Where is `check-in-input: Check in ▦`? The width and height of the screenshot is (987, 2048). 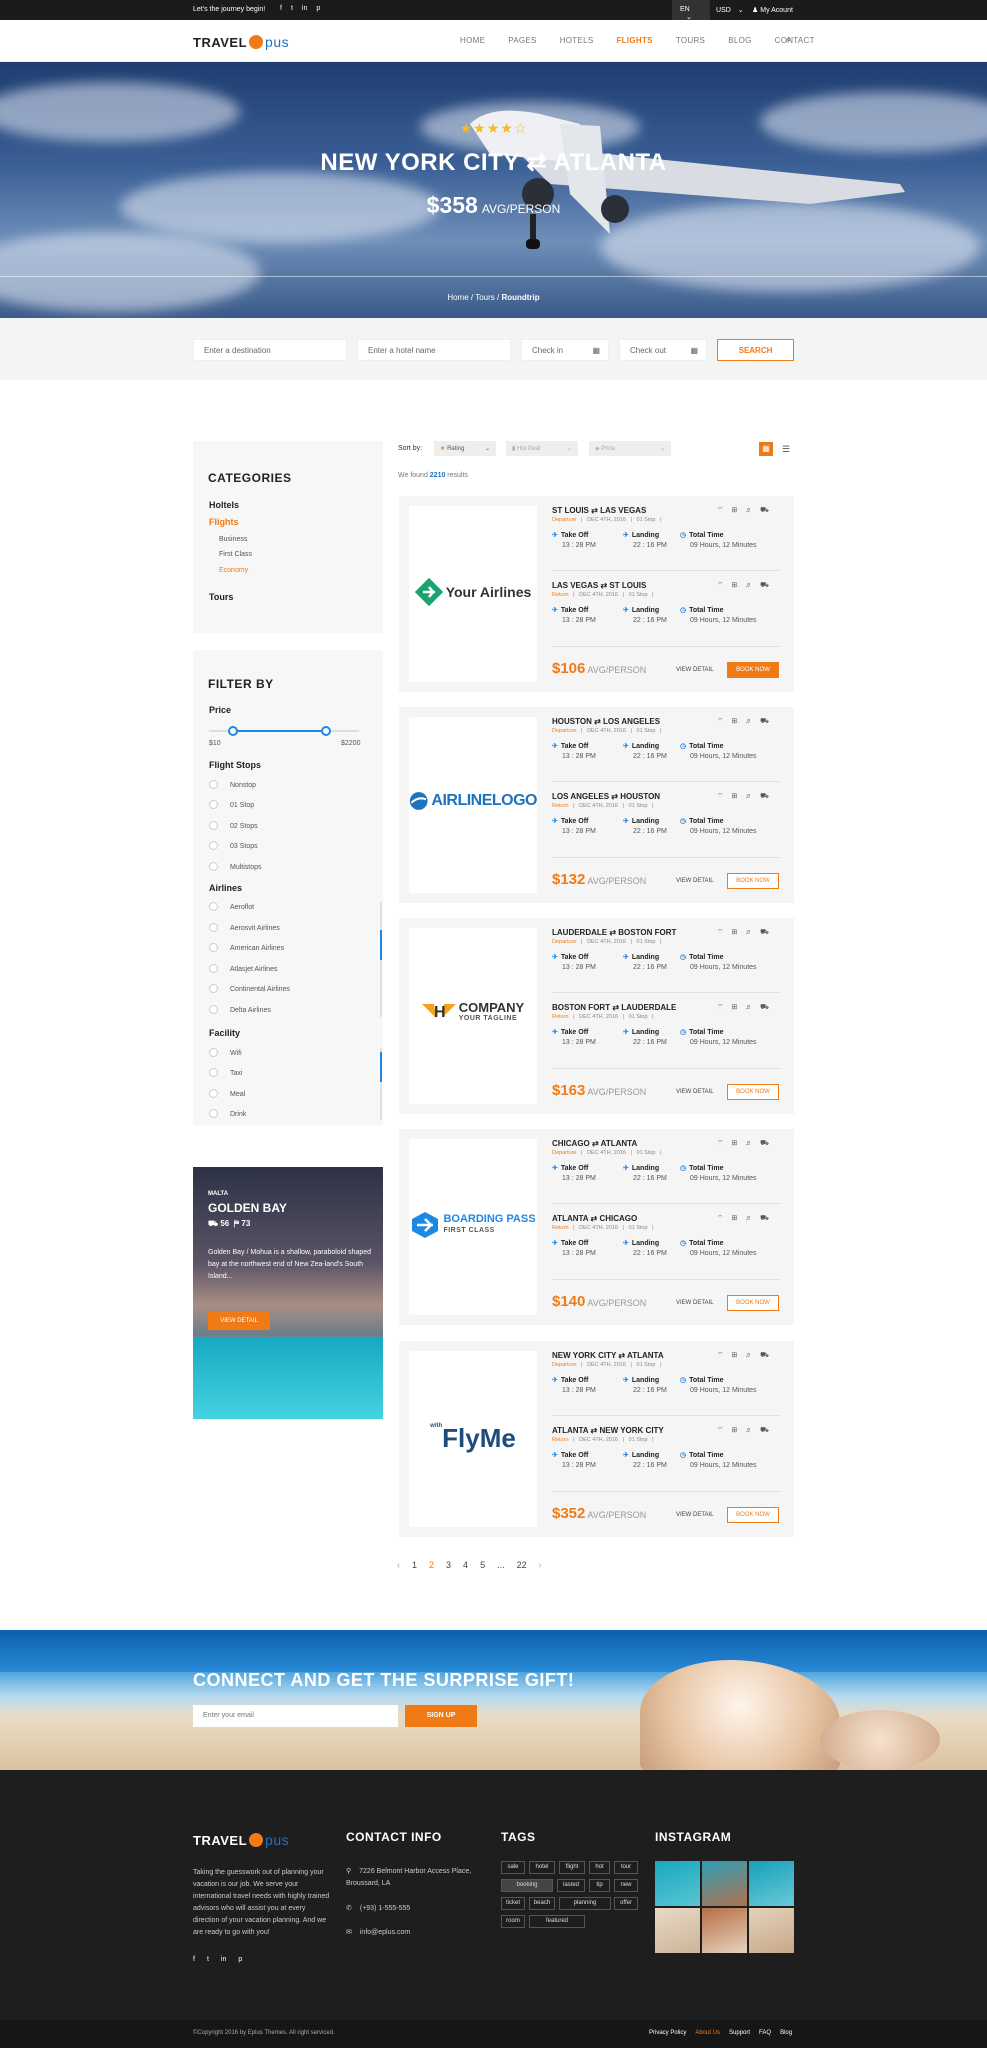 check-in-input: Check in ▦ is located at coordinates (565, 350).